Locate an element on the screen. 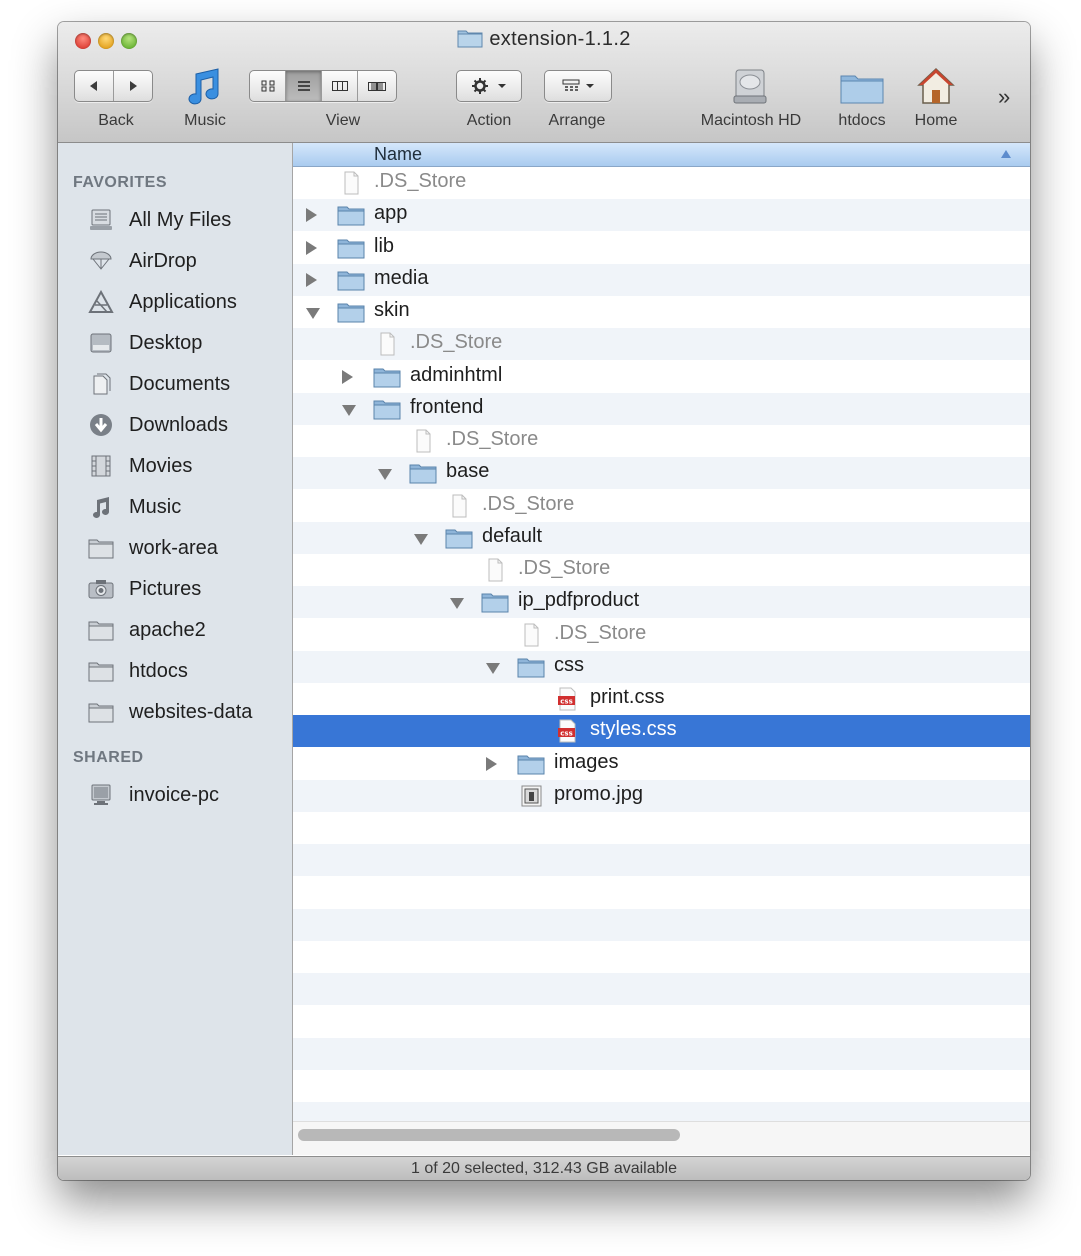 The image size is (1081, 1256). horizontal-scrollbar is located at coordinates (661, 1138).